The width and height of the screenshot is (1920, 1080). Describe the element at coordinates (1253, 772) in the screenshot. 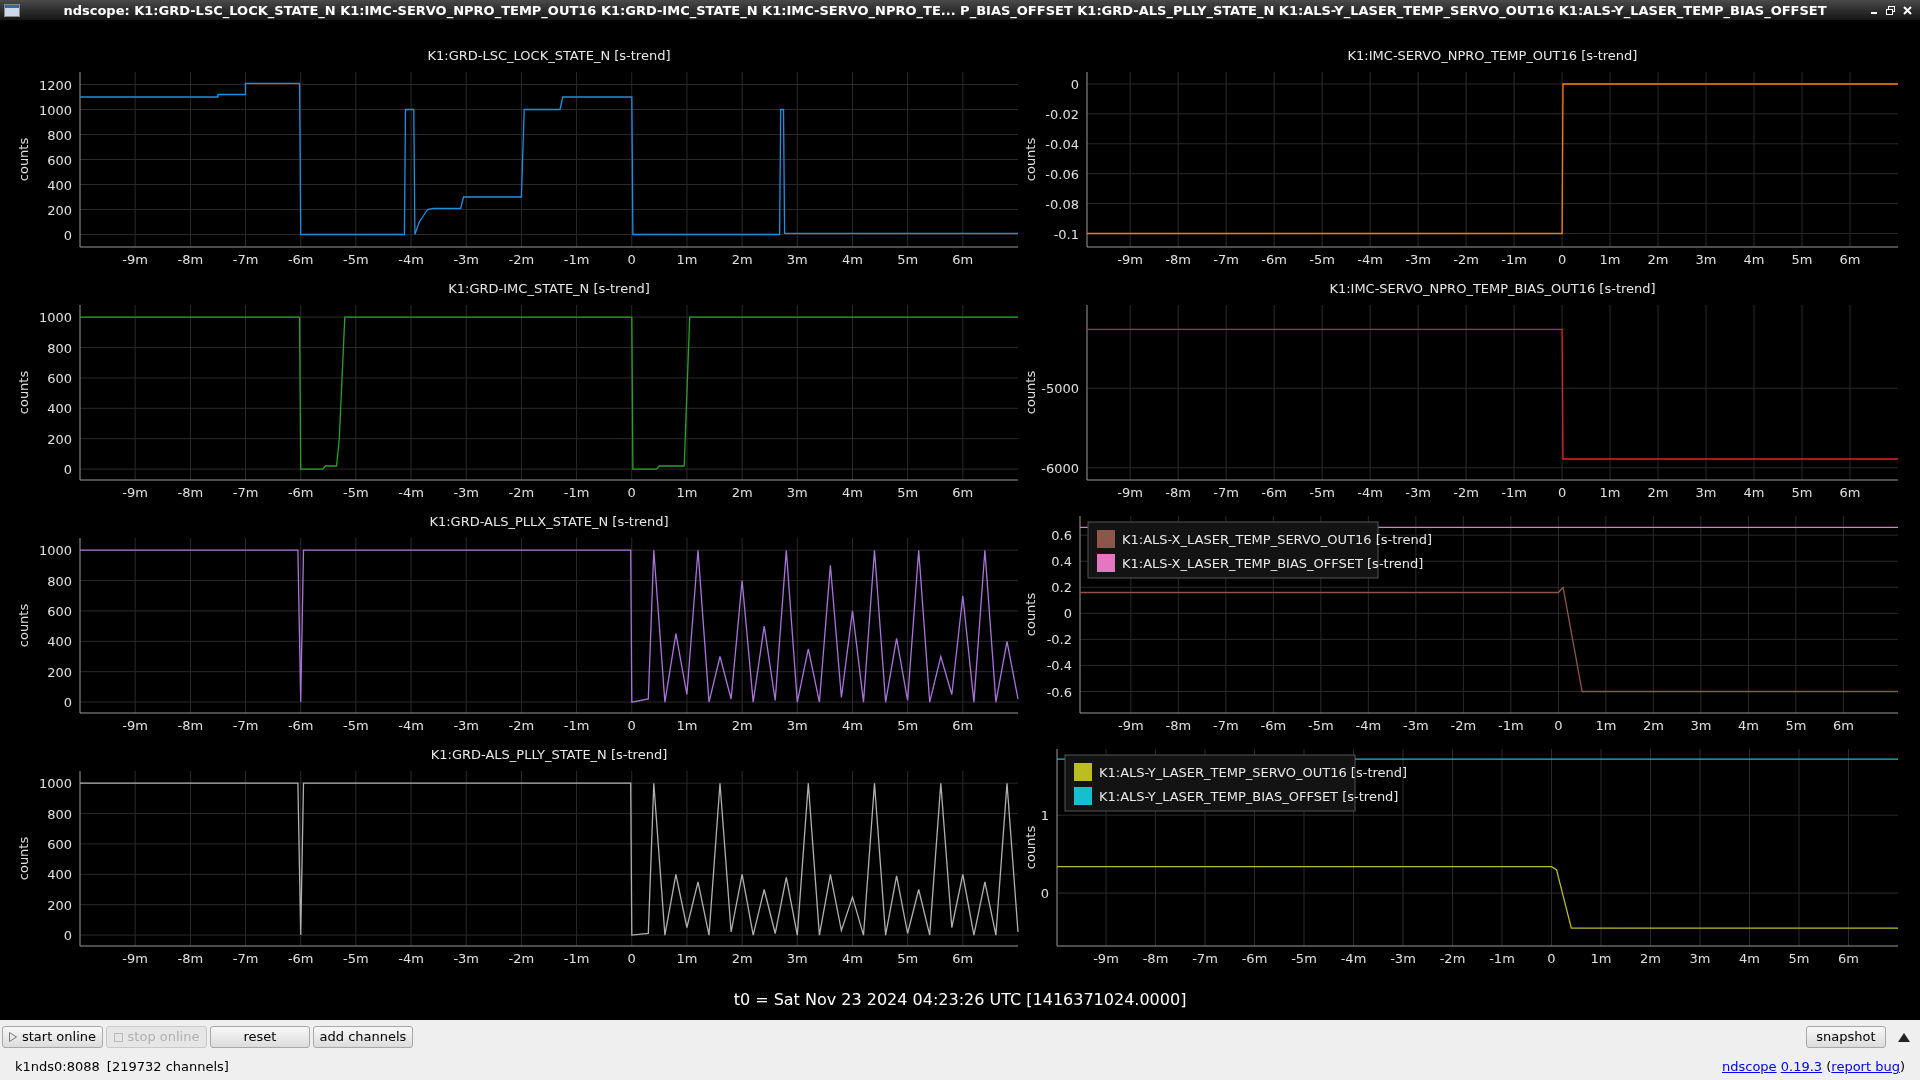

I see `legend-label: K1:ALS-Y_LASER_TEMP_SERVO_OUT16 [s-trend]` at that location.